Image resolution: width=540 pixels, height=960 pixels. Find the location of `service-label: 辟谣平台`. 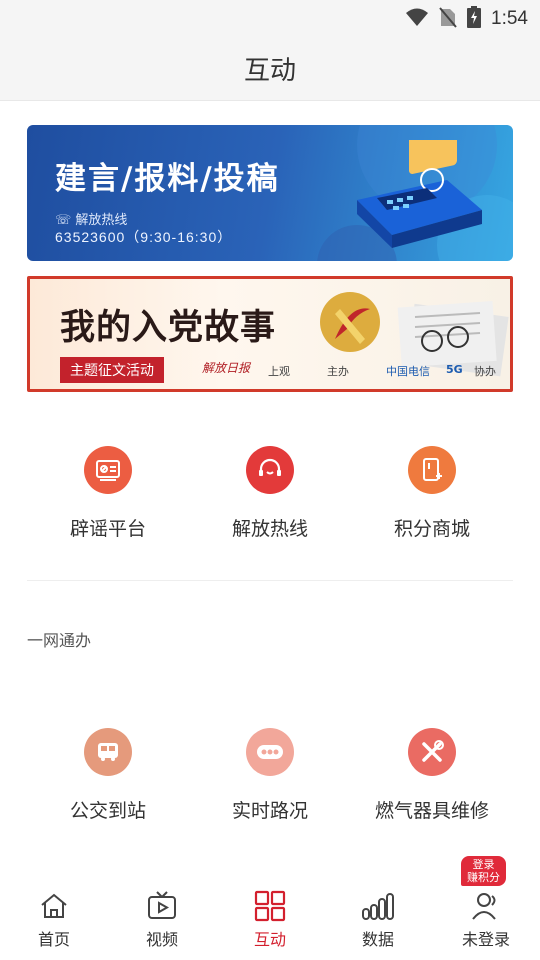

service-label: 辟谣平台 is located at coordinates (107, 529).